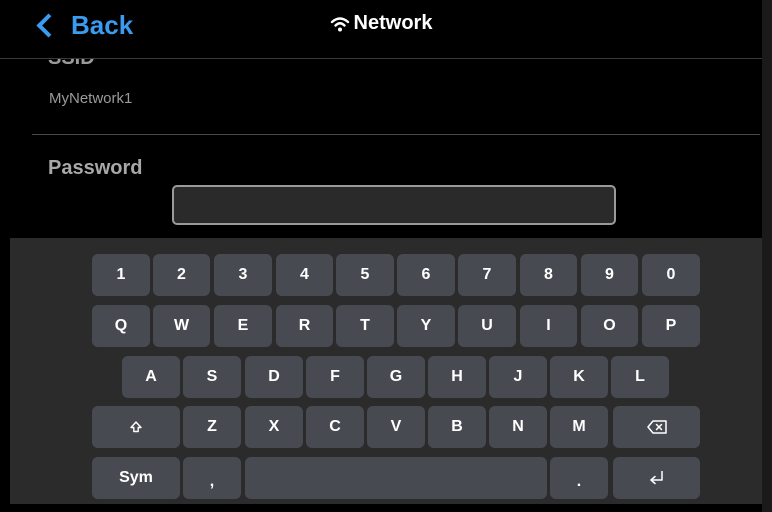 The height and width of the screenshot is (512, 772). I want to click on key-b: B, so click(457, 427).